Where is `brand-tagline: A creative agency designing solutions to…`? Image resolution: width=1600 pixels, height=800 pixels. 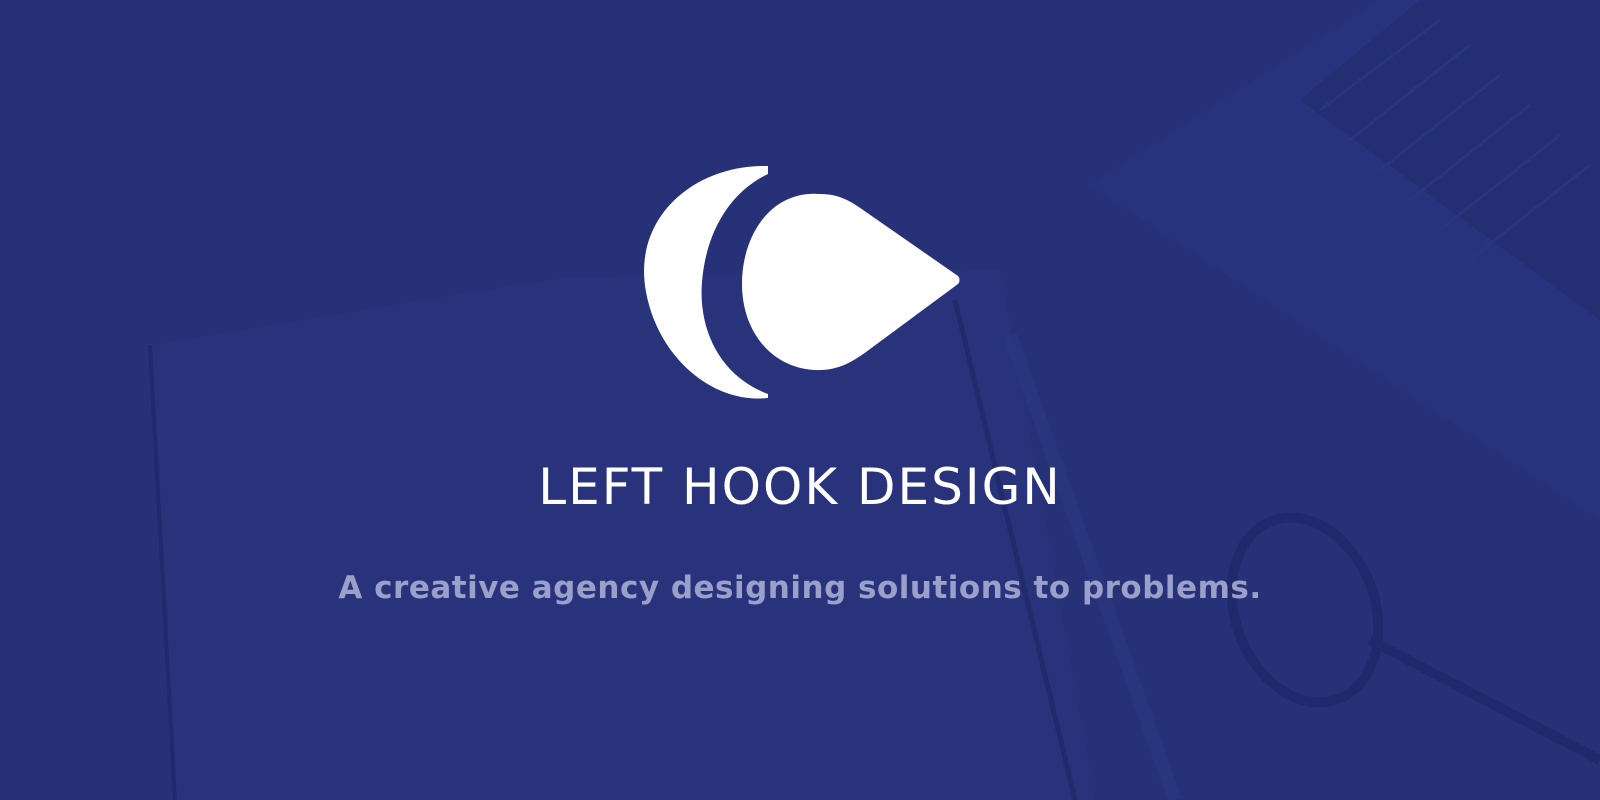 brand-tagline: A creative agency designing solutions to… is located at coordinates (800, 588).